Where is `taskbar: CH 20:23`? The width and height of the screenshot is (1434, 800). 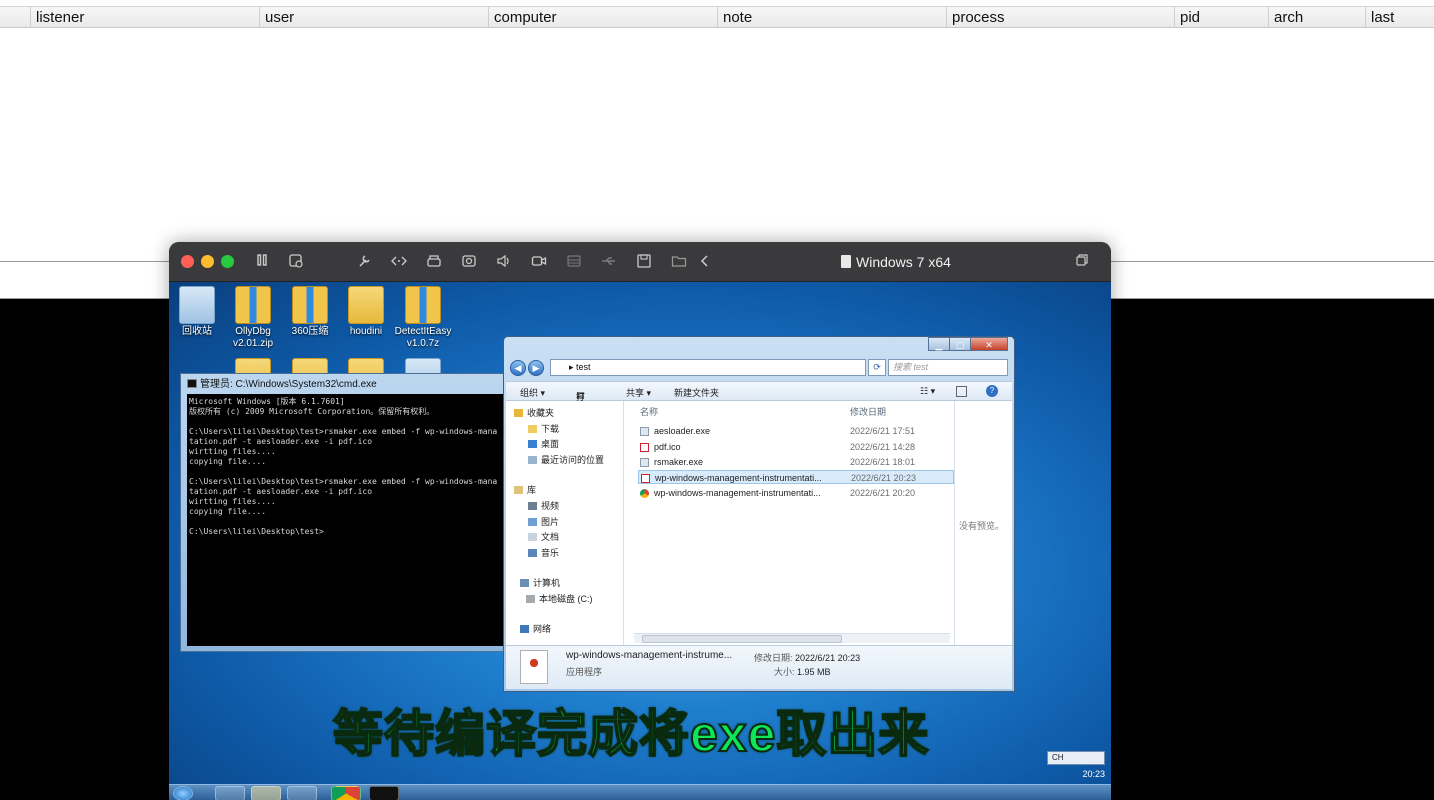 taskbar: CH 20:23 is located at coordinates (640, 775).